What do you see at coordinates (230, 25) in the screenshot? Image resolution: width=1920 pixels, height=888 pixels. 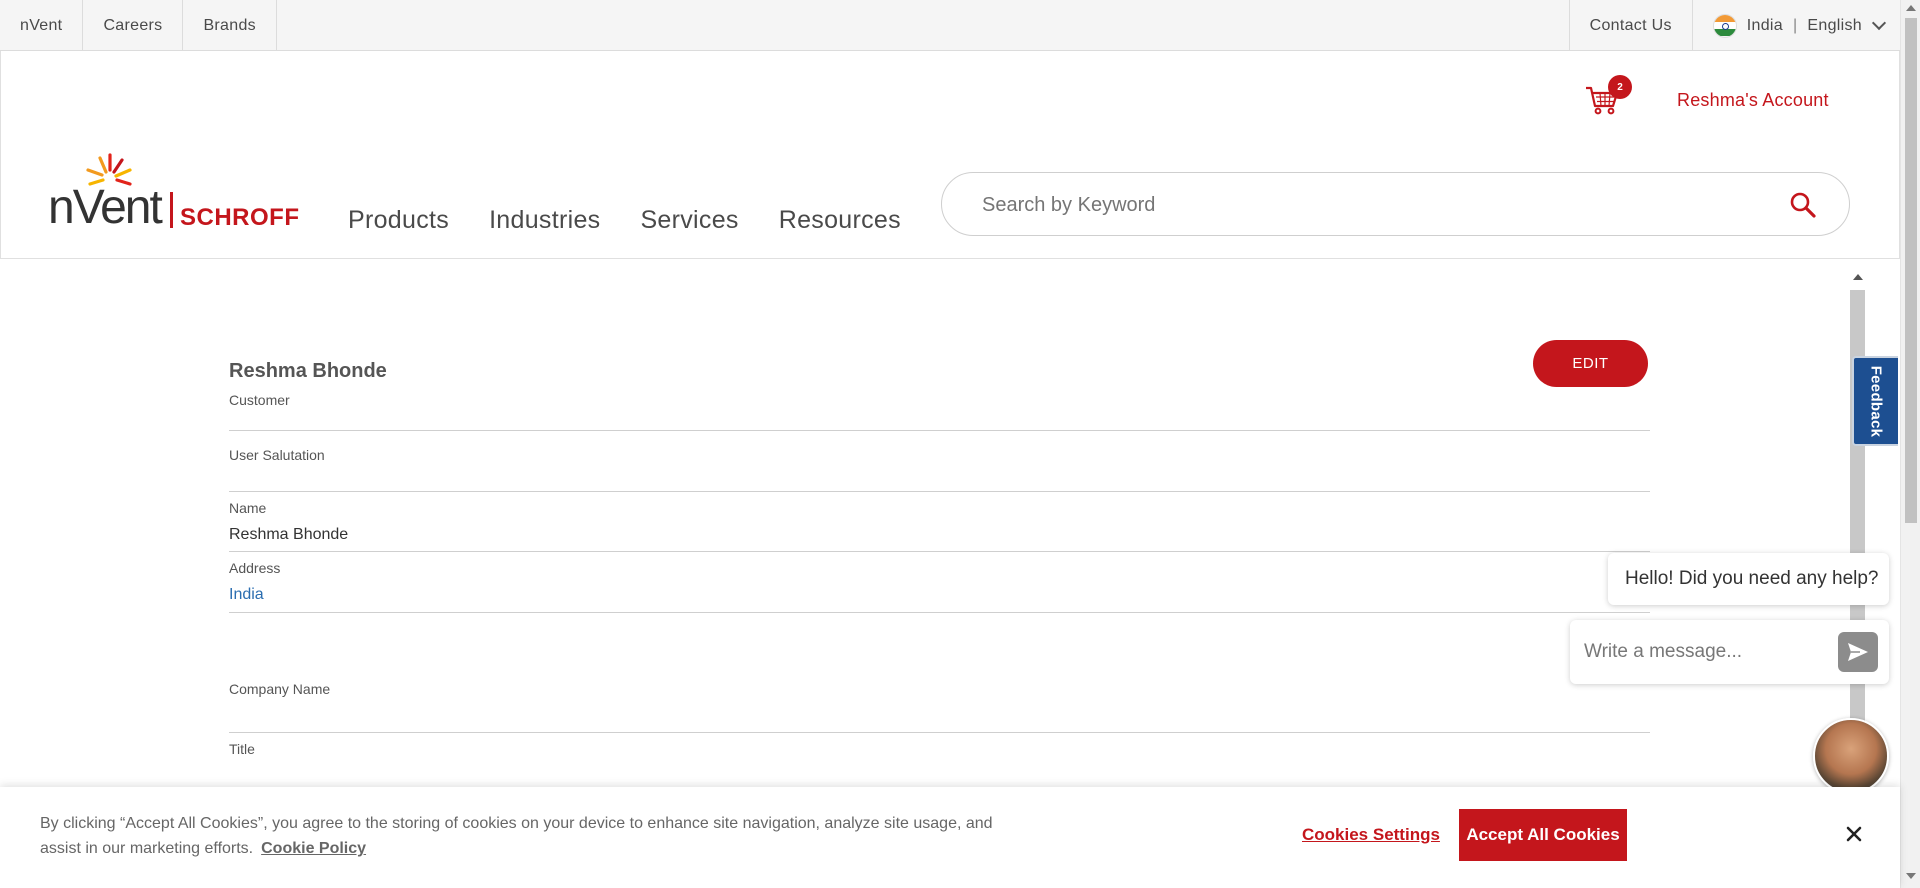 I see `utility-link-brands: Brands` at bounding box center [230, 25].